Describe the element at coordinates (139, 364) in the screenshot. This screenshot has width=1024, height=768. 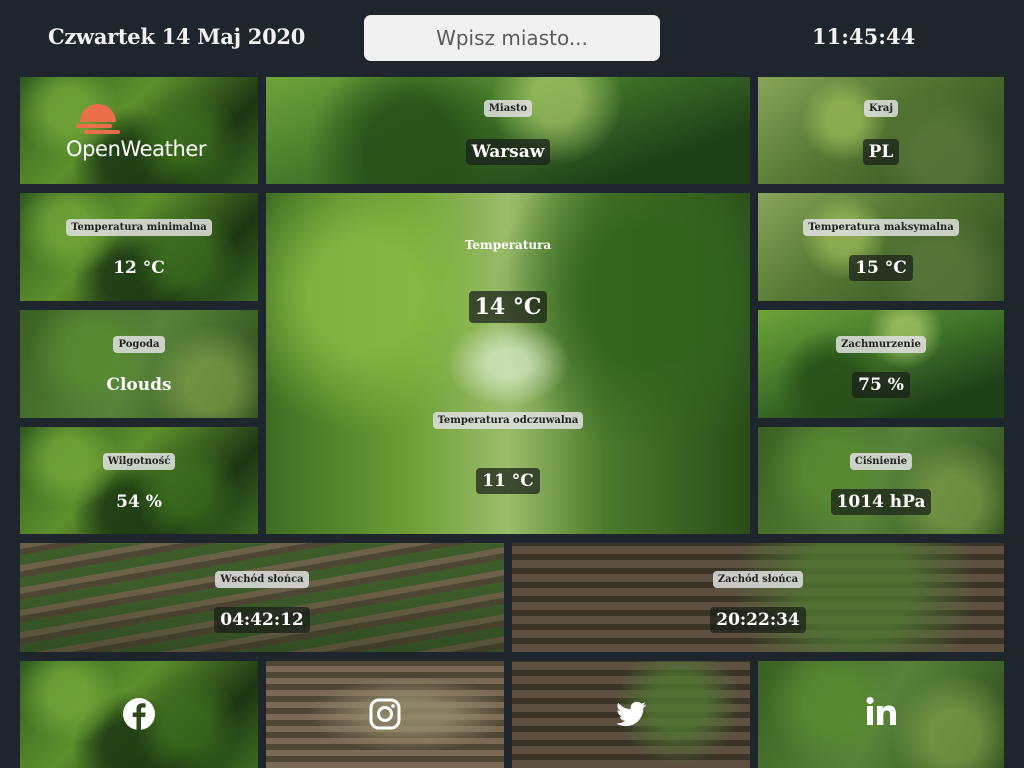
I see `weather-tile: Pogoda Clouds` at that location.